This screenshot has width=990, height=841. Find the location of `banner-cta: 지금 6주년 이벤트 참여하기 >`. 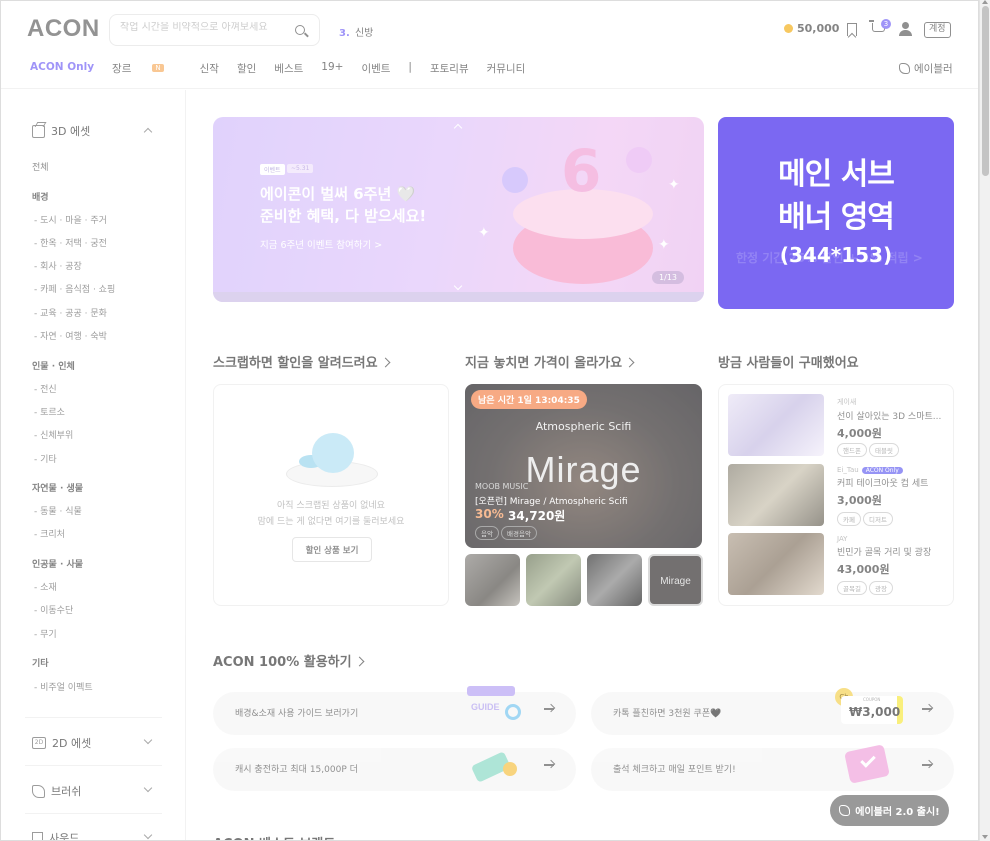

banner-cta: 지금 6주년 이벤트 참여하기 > is located at coordinates (321, 244).